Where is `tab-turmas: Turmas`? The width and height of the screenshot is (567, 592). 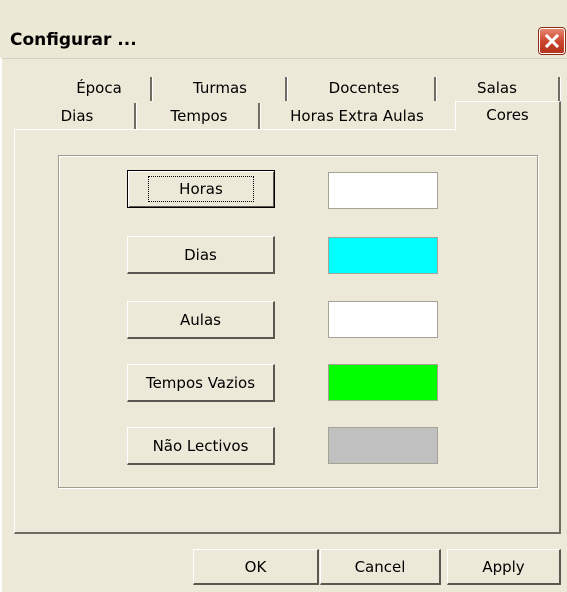
tab-turmas: Turmas is located at coordinates (220, 88).